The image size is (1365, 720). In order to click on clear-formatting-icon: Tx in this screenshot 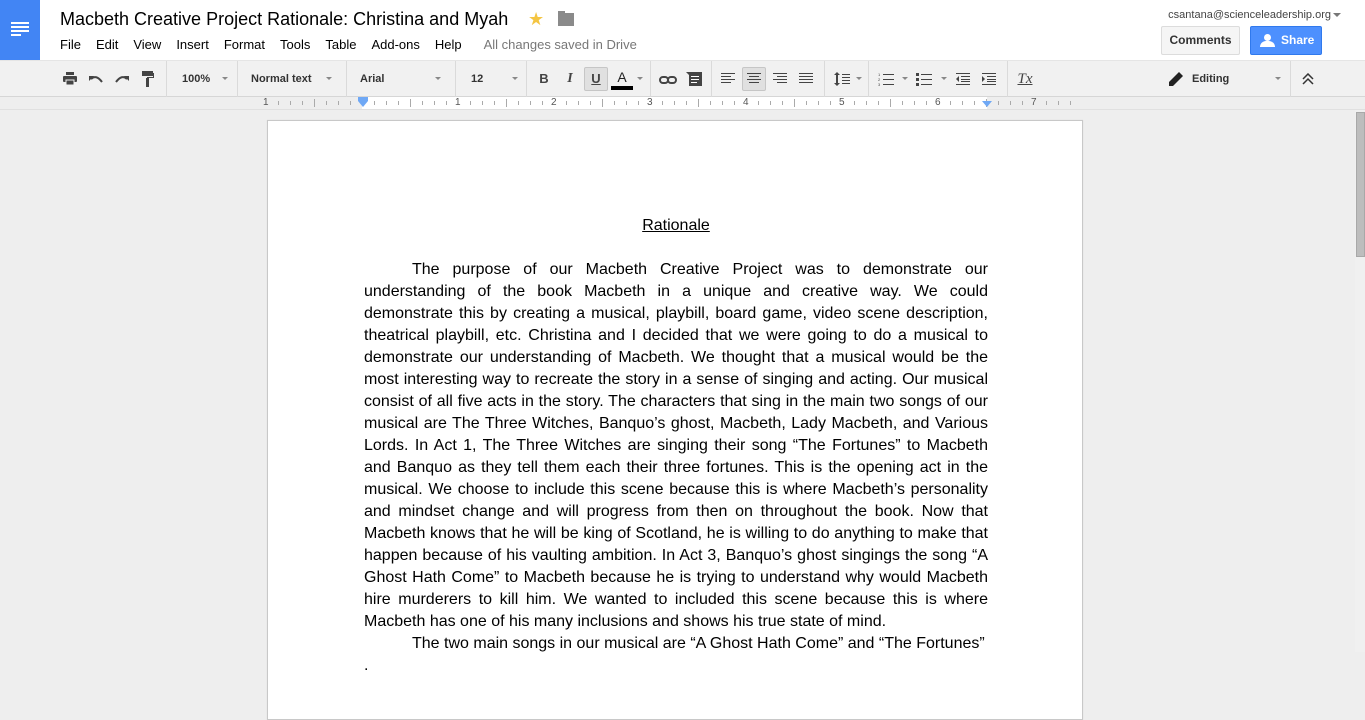, I will do `click(1025, 79)`.